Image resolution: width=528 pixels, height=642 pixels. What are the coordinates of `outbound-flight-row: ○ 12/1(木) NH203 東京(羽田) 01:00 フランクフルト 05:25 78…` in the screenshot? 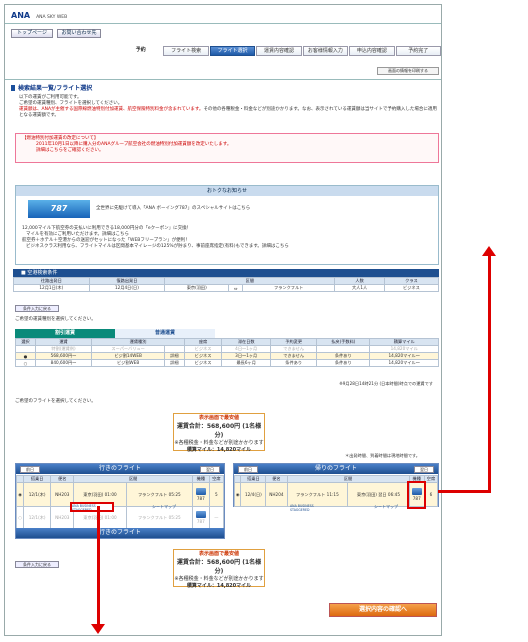 It's located at (120, 517).